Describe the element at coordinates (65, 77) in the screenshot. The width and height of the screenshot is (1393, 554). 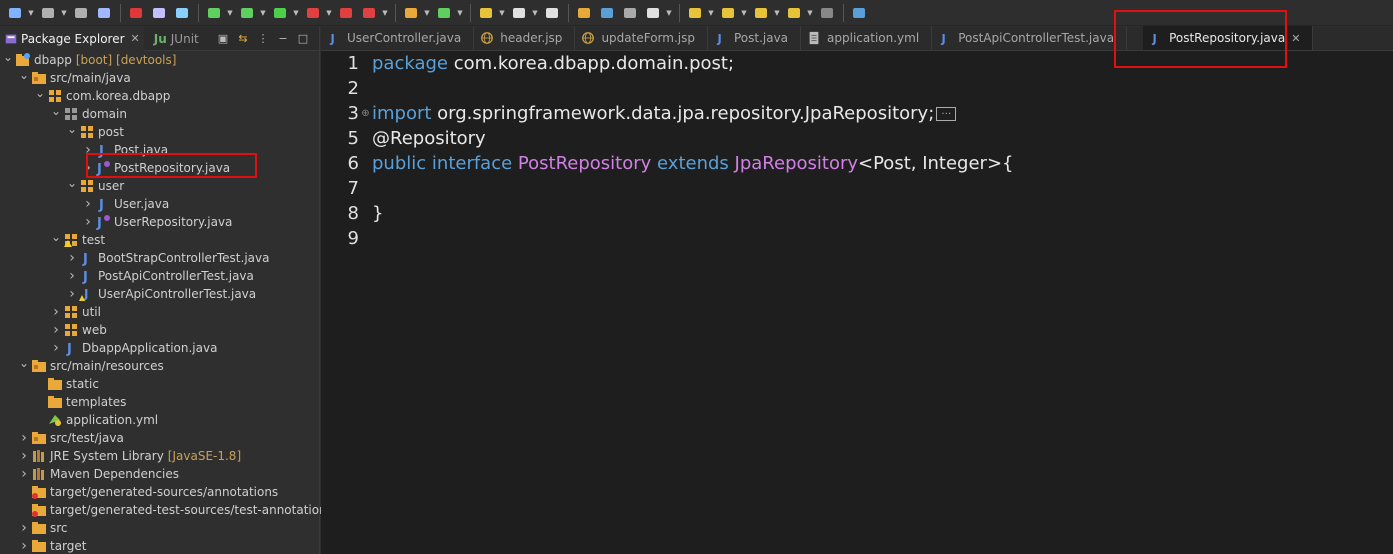
I see `tree-item: ⌄ src/main/java` at that location.